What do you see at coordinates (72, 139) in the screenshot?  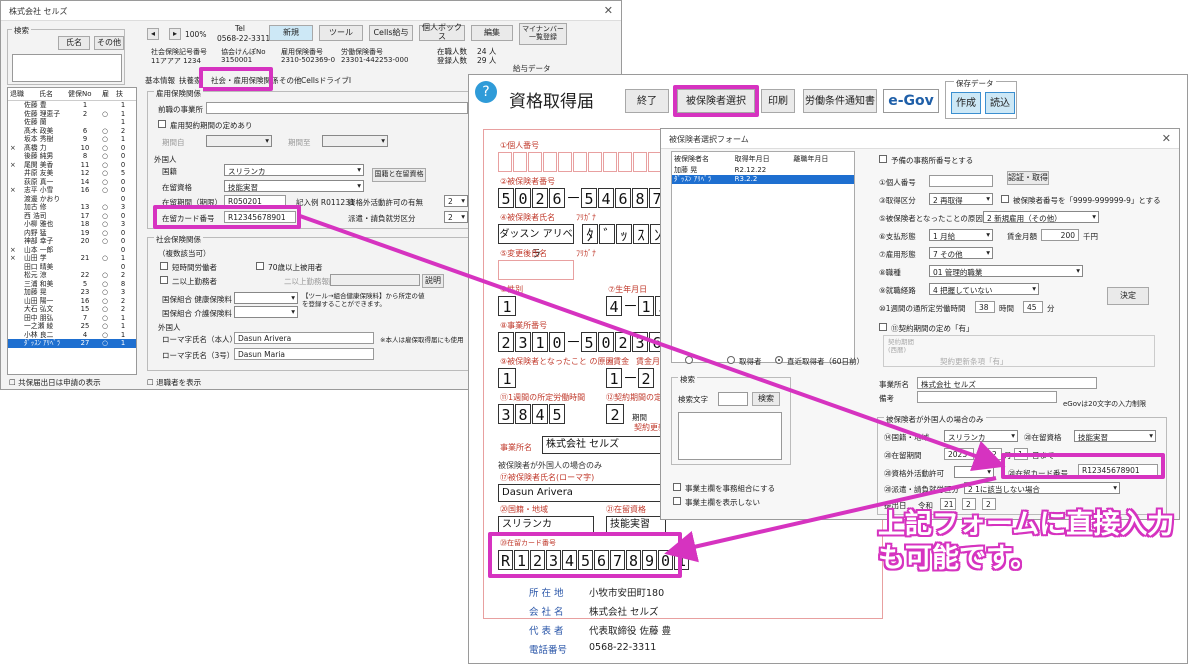 I see `employee-row: 坂本 秀樹 9 ○ 1` at bounding box center [72, 139].